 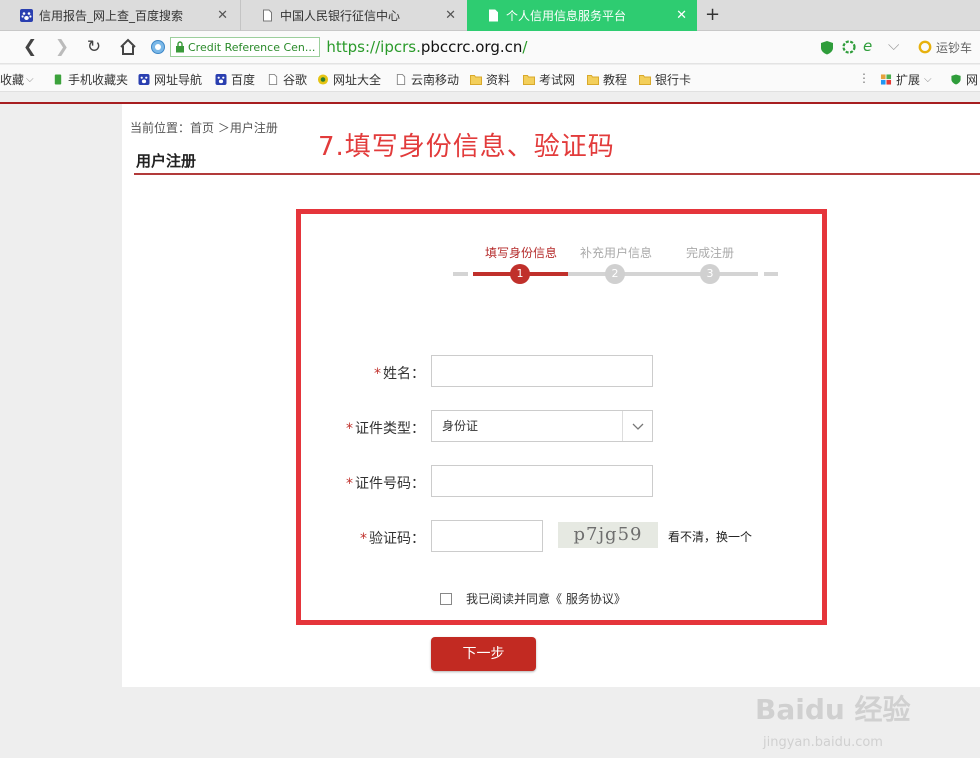 I want to click on ie-mode-icon: e, so click(x=867, y=46).